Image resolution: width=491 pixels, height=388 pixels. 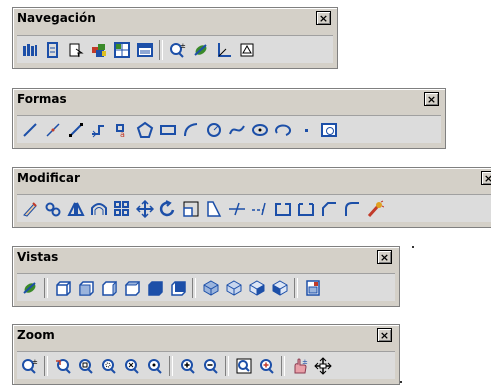 I want to click on zoom-extents-icon, so click(x=266, y=365).